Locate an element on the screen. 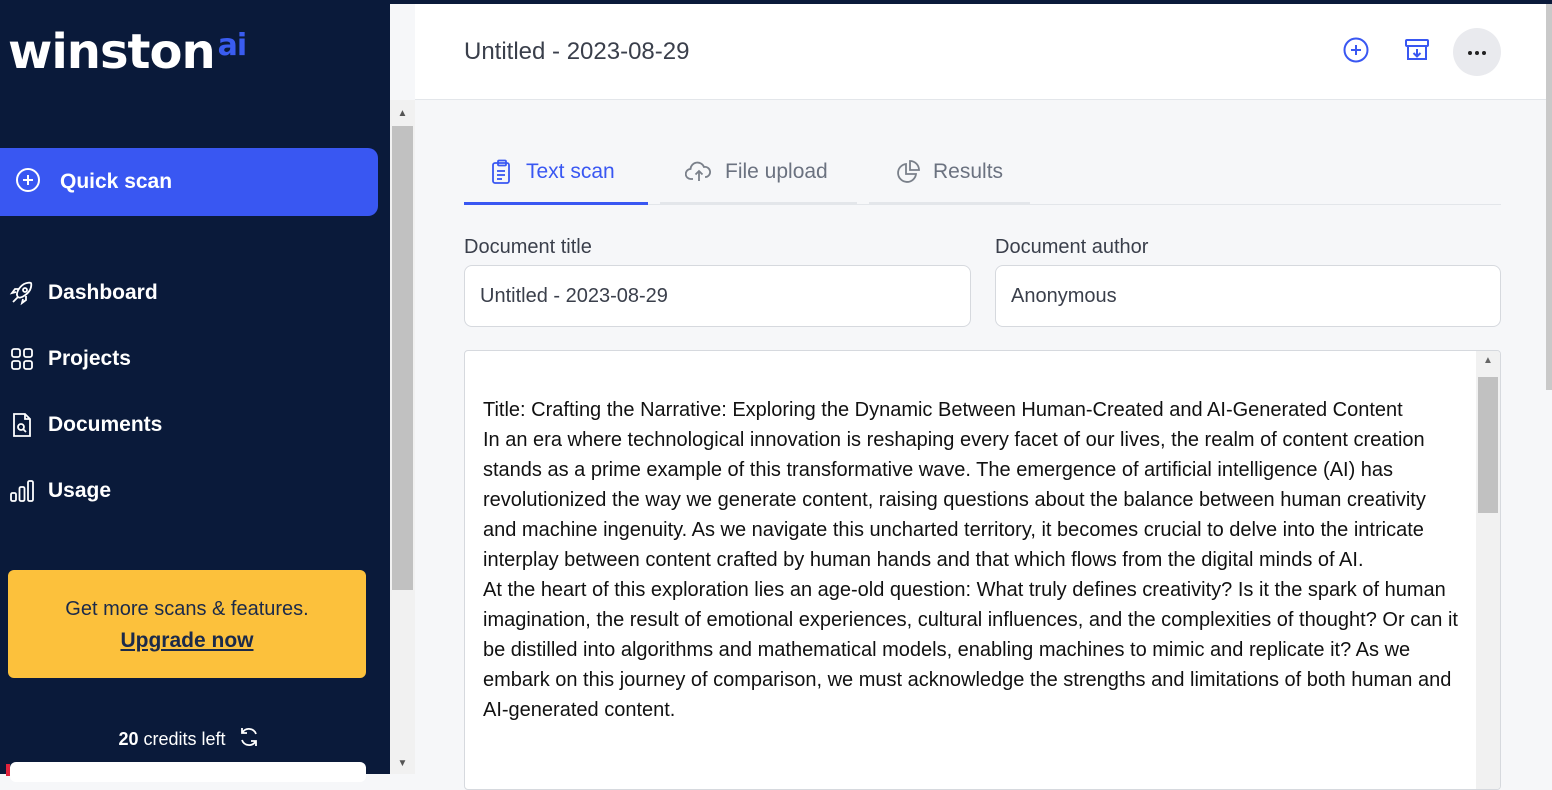 Image resolution: width=1552 pixels, height=790 pixels. page-title: Untitled - 2023-08-29 is located at coordinates (577, 51).